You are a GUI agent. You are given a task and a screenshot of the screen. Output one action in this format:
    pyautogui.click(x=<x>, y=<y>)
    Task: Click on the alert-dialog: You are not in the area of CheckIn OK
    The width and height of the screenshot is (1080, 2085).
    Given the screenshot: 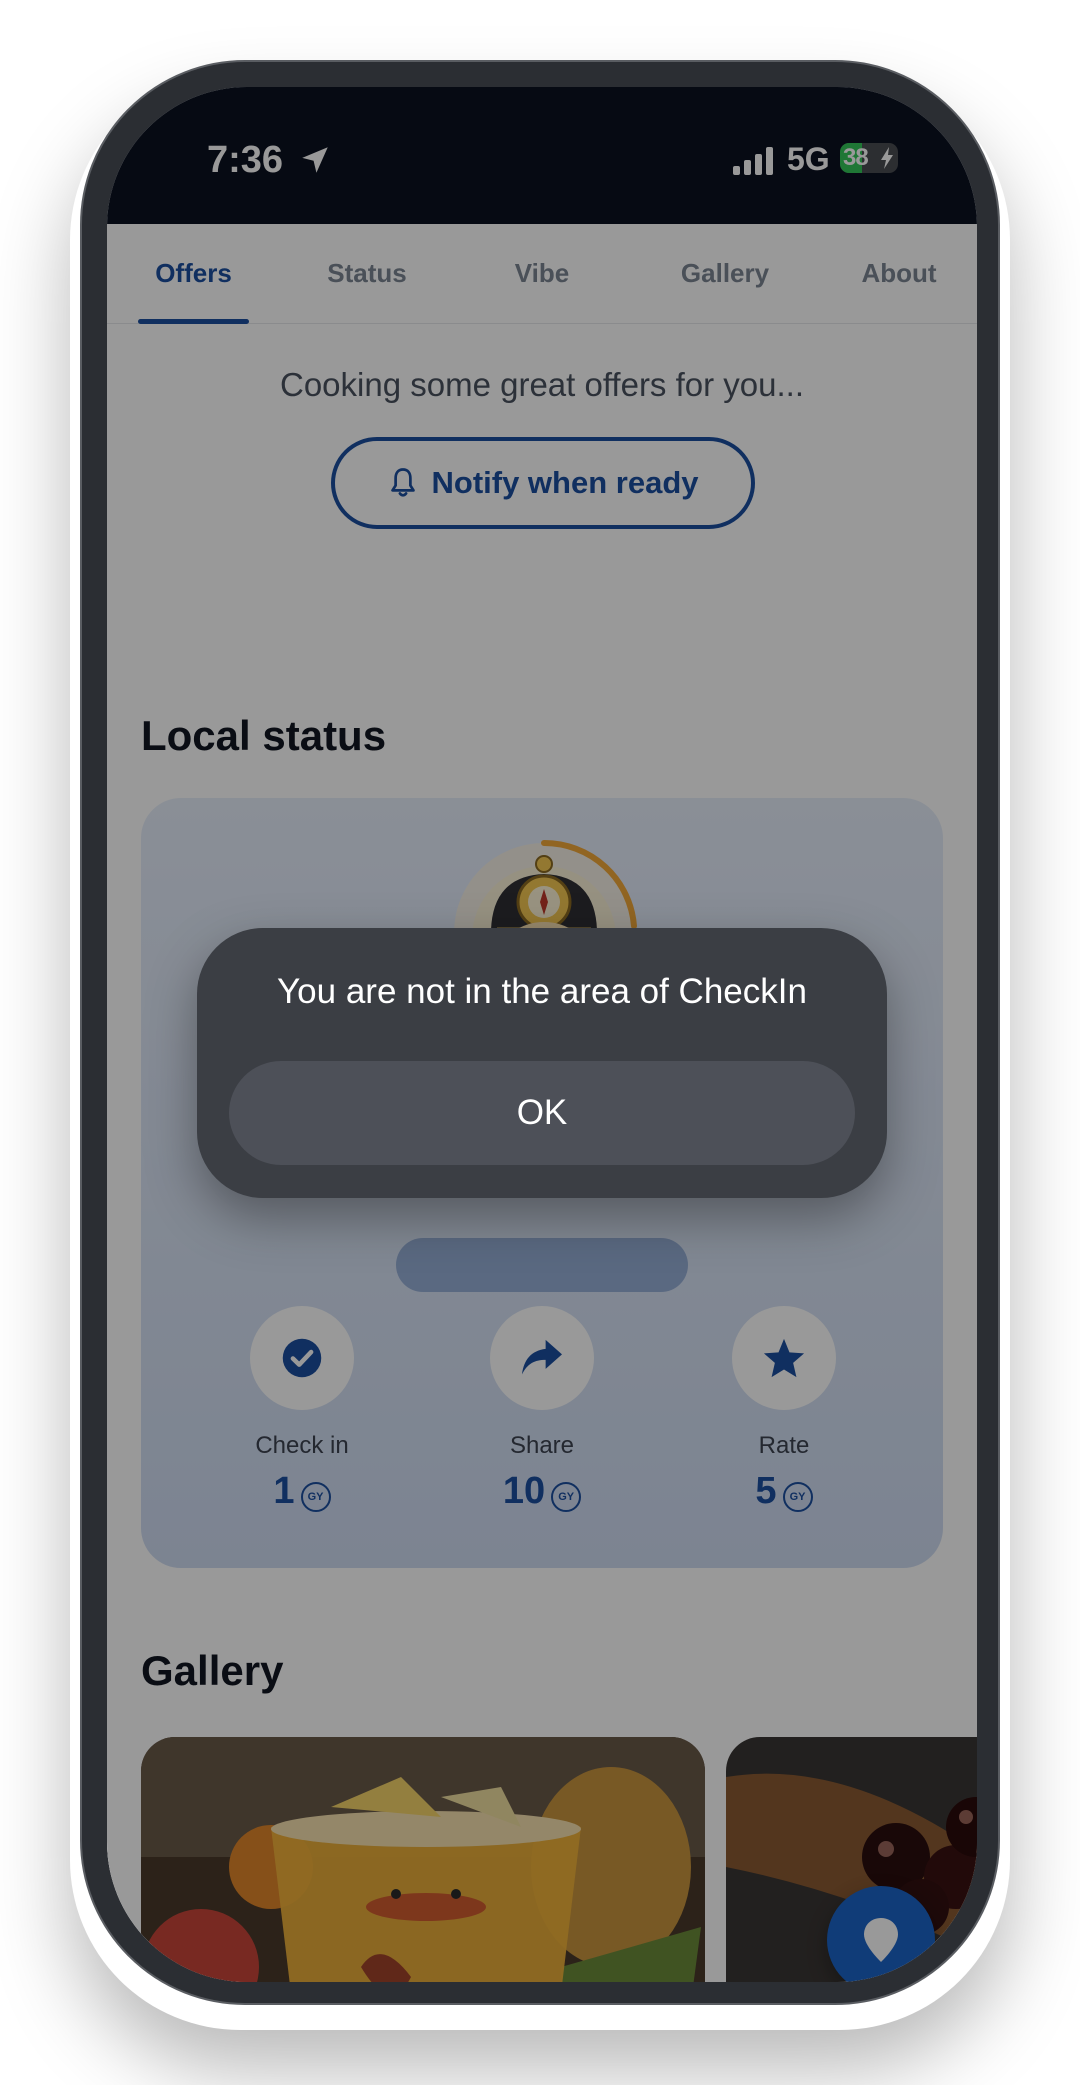 What is the action you would take?
    pyautogui.click(x=542, y=1063)
    